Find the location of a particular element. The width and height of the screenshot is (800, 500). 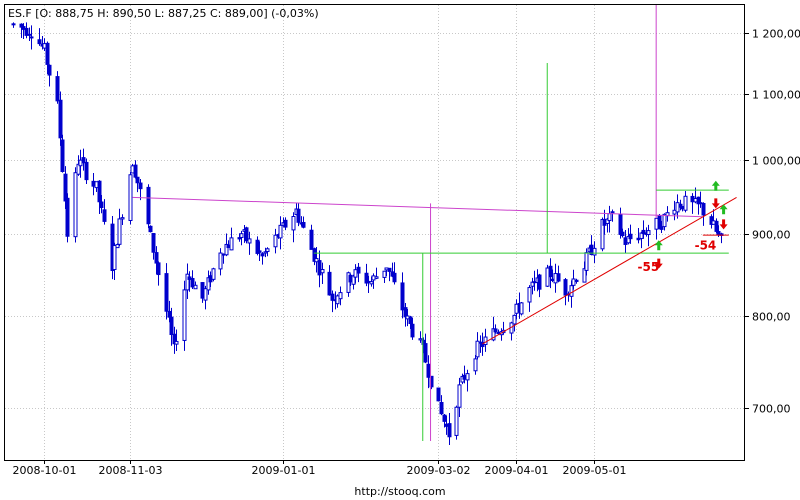

x-tick-label: 2008-10-01 is located at coordinates (45, 470).